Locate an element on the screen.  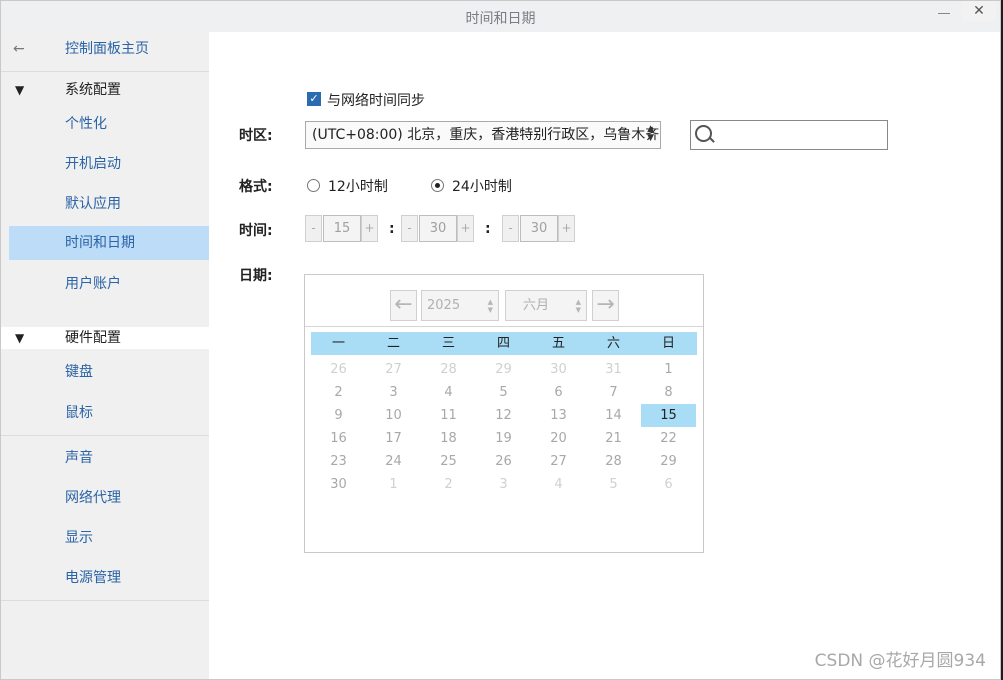
dropdown-arrows-icon: ▲ ▼ is located at coordinates (650, 133).